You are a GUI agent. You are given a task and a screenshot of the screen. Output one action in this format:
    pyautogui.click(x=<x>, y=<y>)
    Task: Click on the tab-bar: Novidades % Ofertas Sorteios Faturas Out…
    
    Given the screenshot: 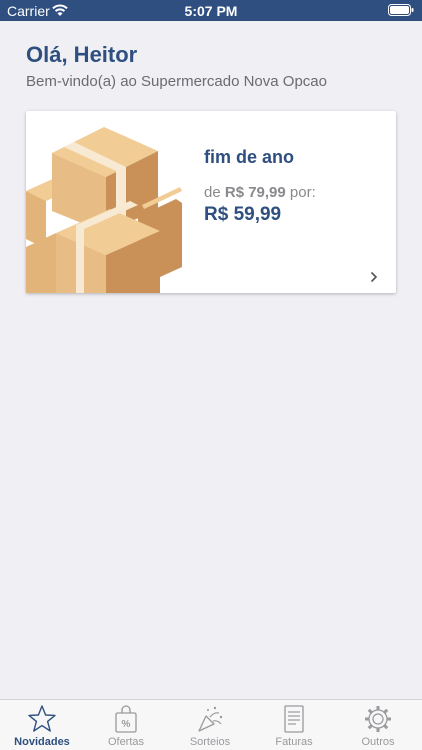 What is the action you would take?
    pyautogui.click(x=211, y=724)
    